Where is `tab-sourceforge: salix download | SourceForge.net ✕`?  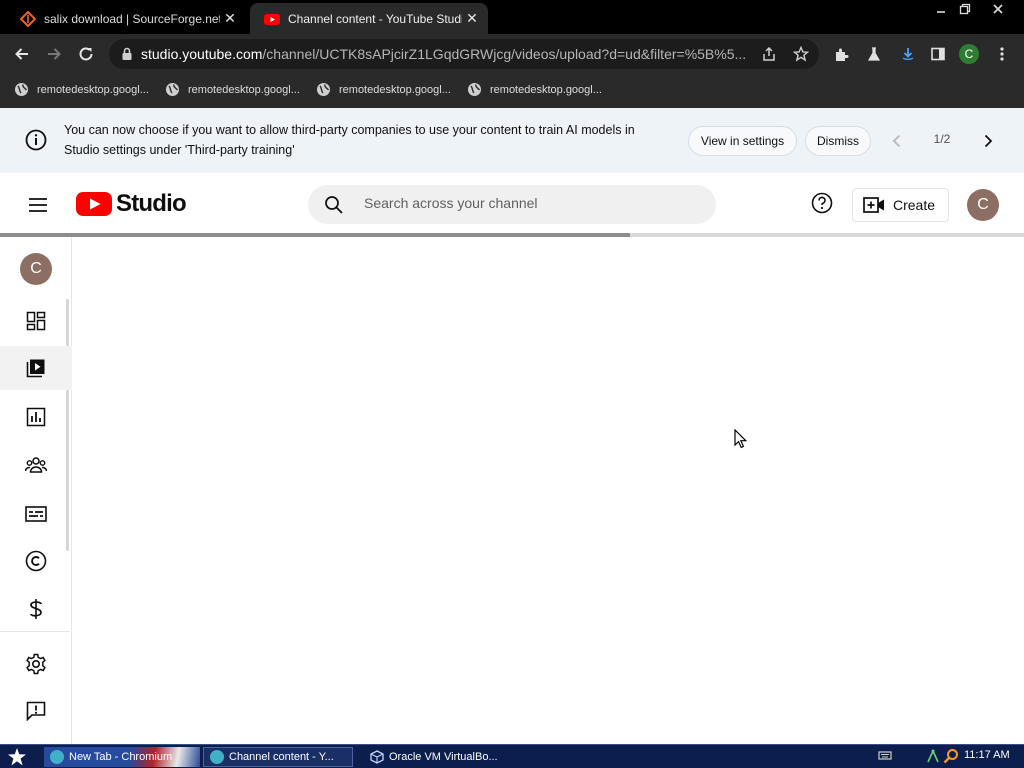 tab-sourceforge: salix download | SourceForge.net ✕ is located at coordinates (126, 18).